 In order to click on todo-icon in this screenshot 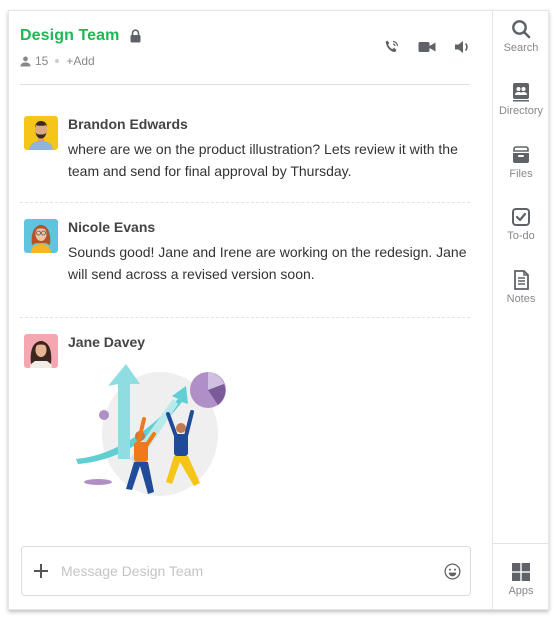, I will do `click(521, 217)`.